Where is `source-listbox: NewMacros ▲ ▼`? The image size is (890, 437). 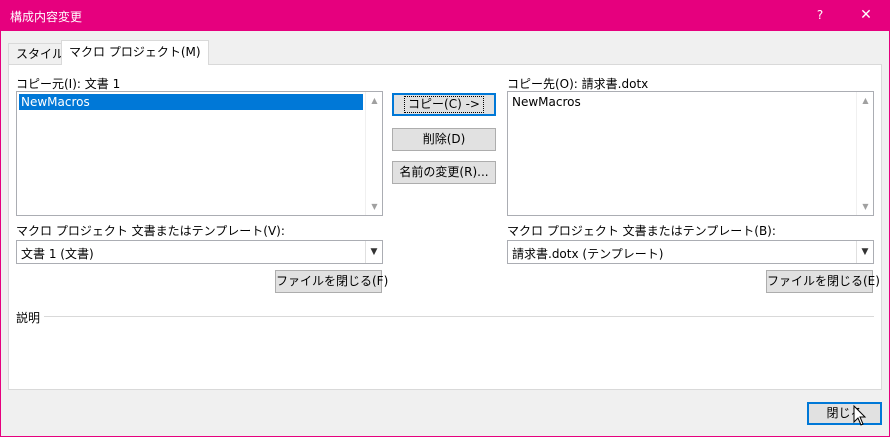 source-listbox: NewMacros ▲ ▼ is located at coordinates (199, 153).